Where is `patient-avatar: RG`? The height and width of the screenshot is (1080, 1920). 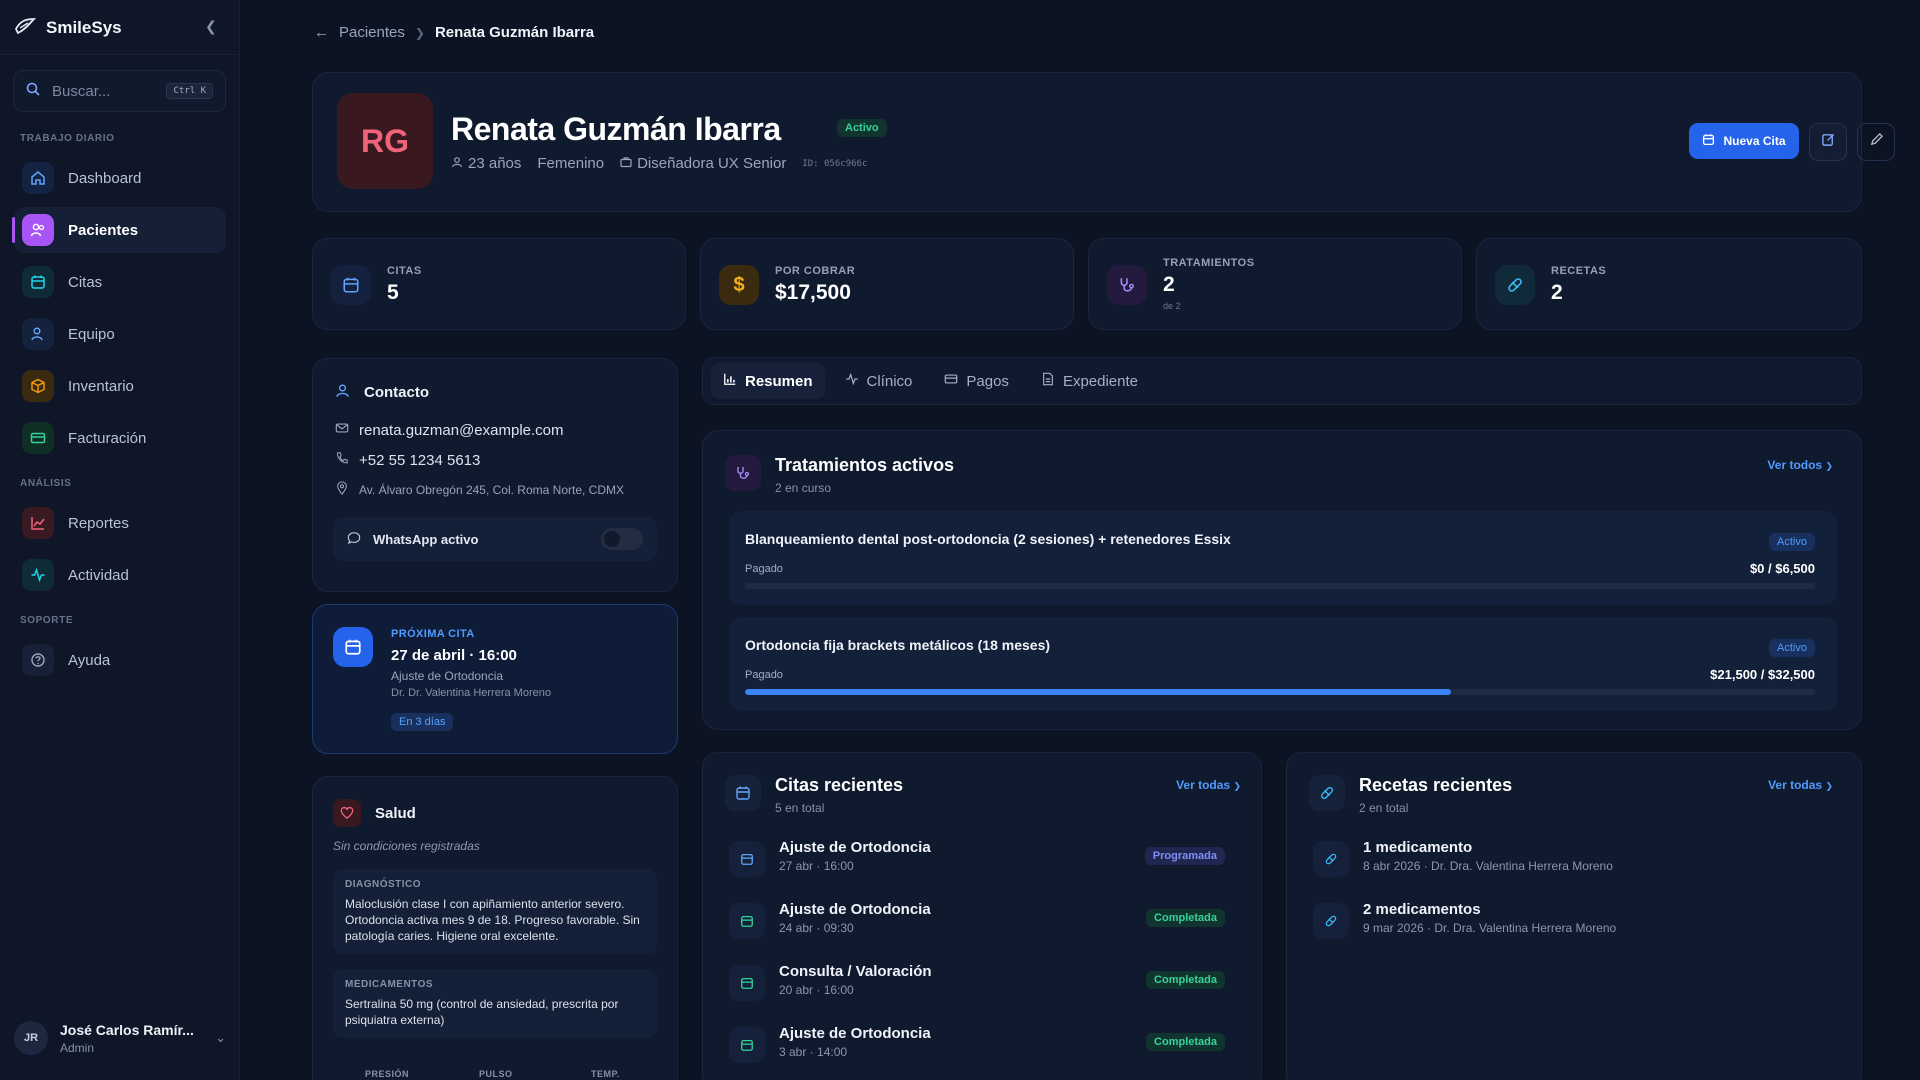
patient-avatar: RG is located at coordinates (385, 141).